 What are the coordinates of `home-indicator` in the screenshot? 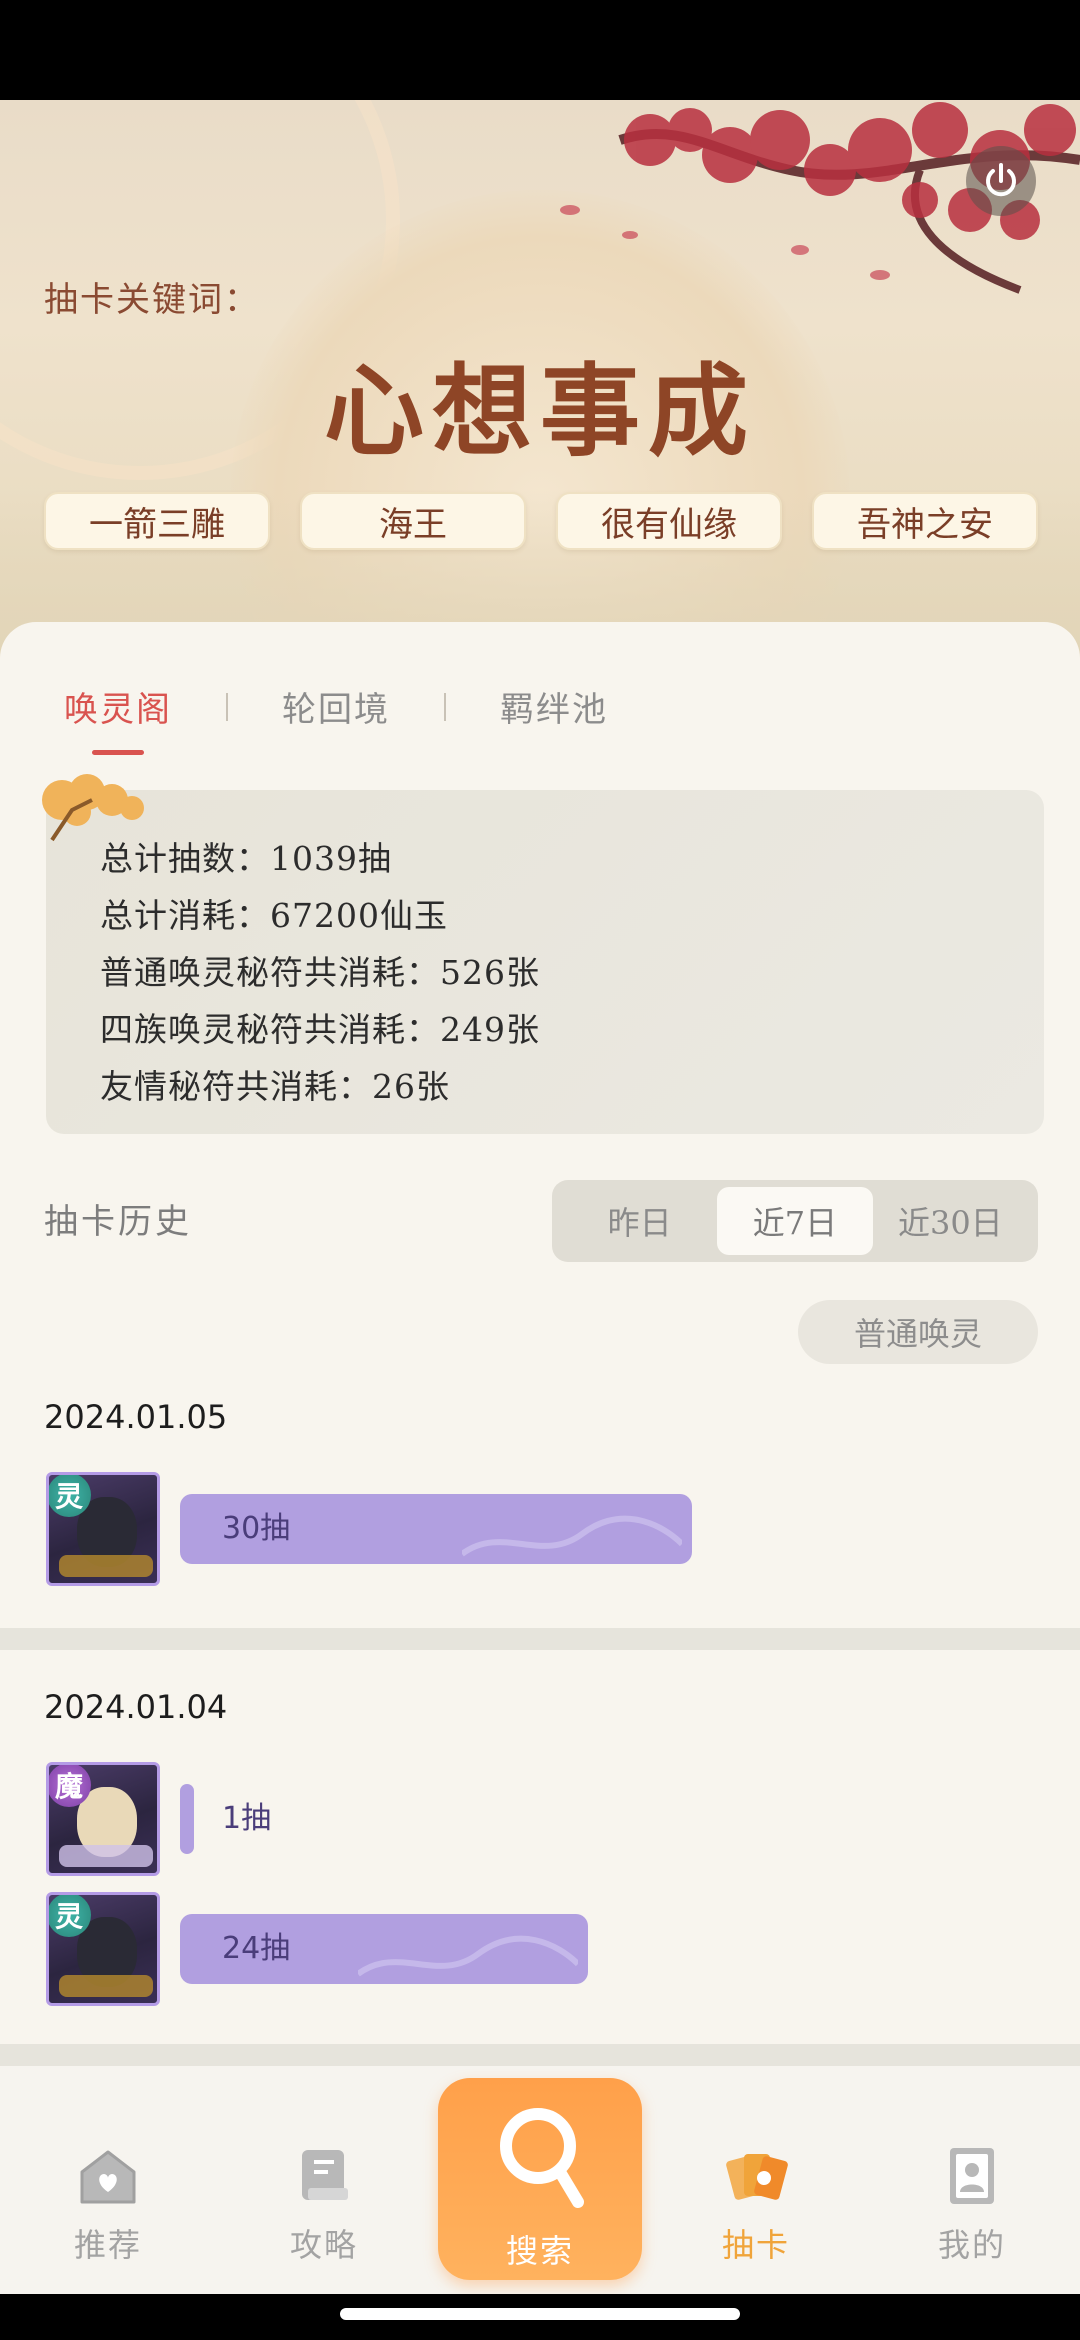 It's located at (540, 2317).